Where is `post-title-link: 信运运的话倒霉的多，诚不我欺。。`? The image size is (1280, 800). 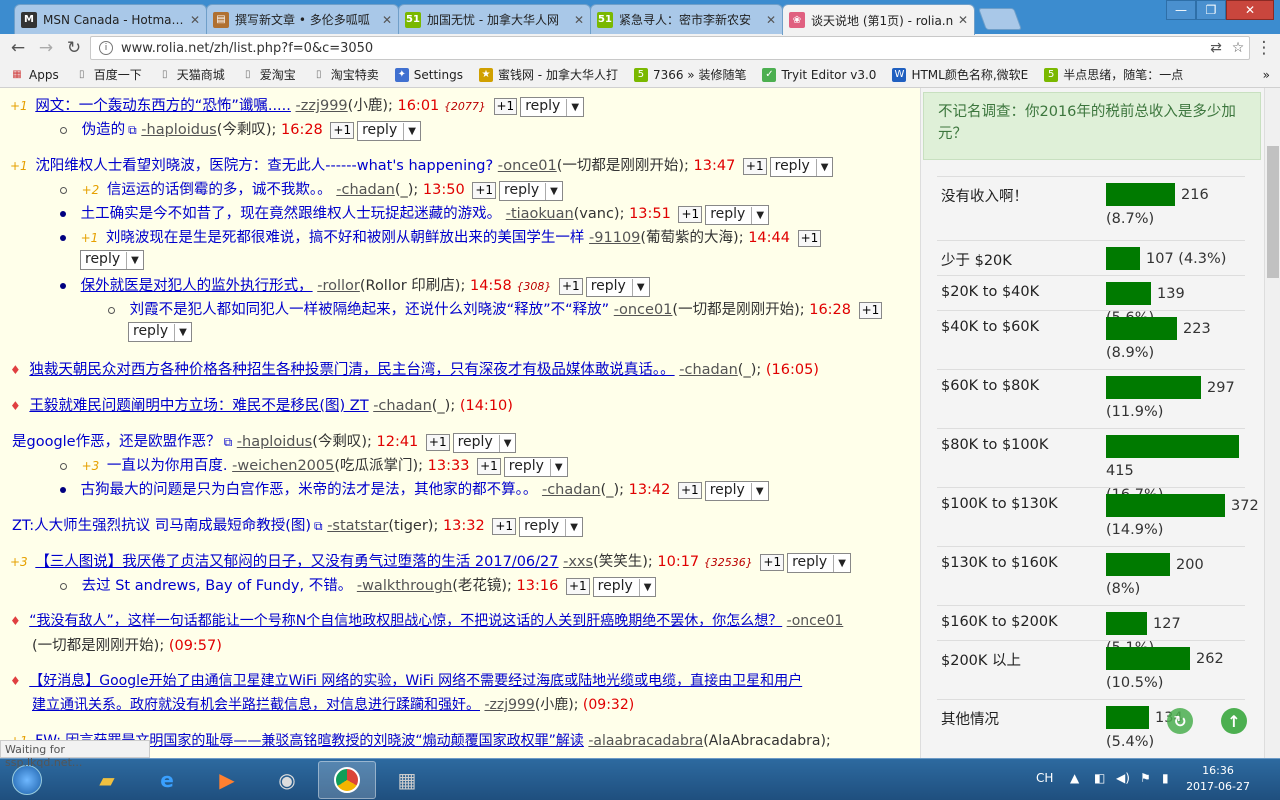 post-title-link: 信运运的话倒霉的多，诚不我欺。。 is located at coordinates (219, 190).